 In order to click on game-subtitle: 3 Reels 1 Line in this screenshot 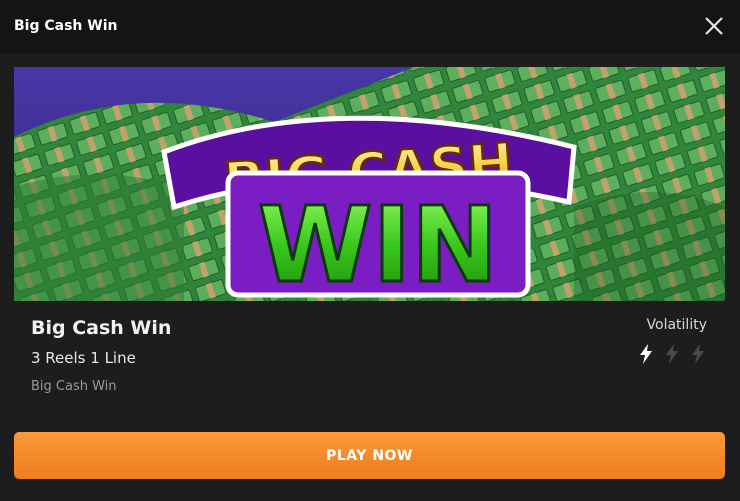, I will do `click(83, 358)`.